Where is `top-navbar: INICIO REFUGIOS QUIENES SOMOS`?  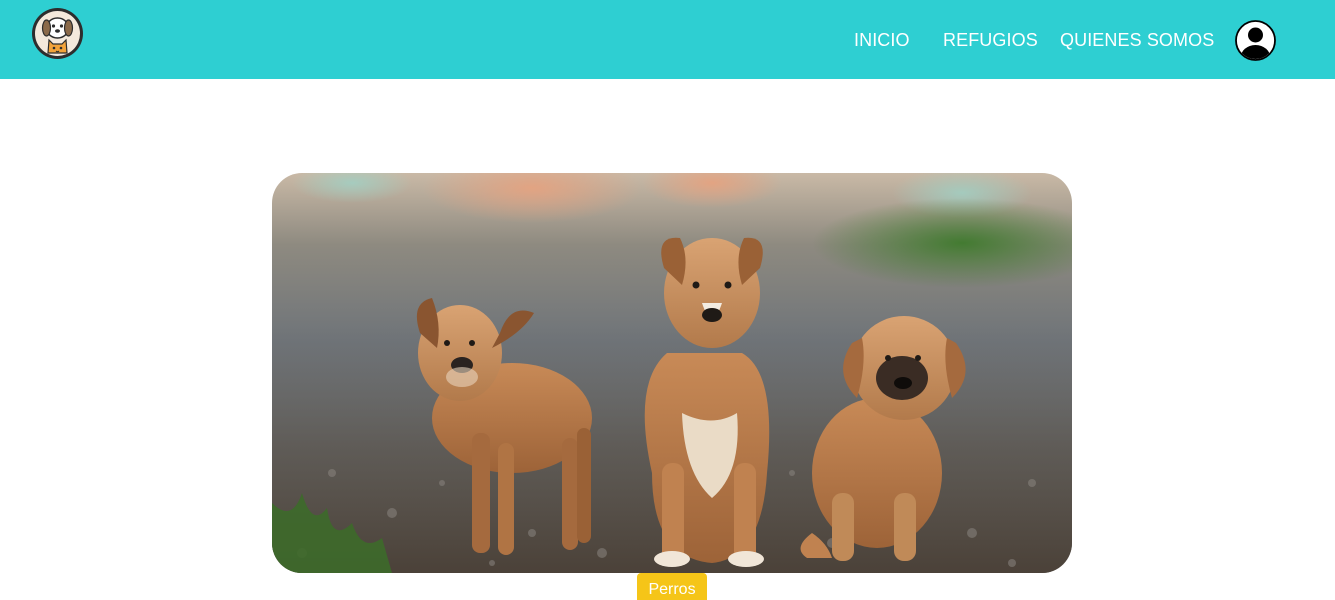
top-navbar: INICIO REFUGIOS QUIENES SOMOS is located at coordinates (667, 39).